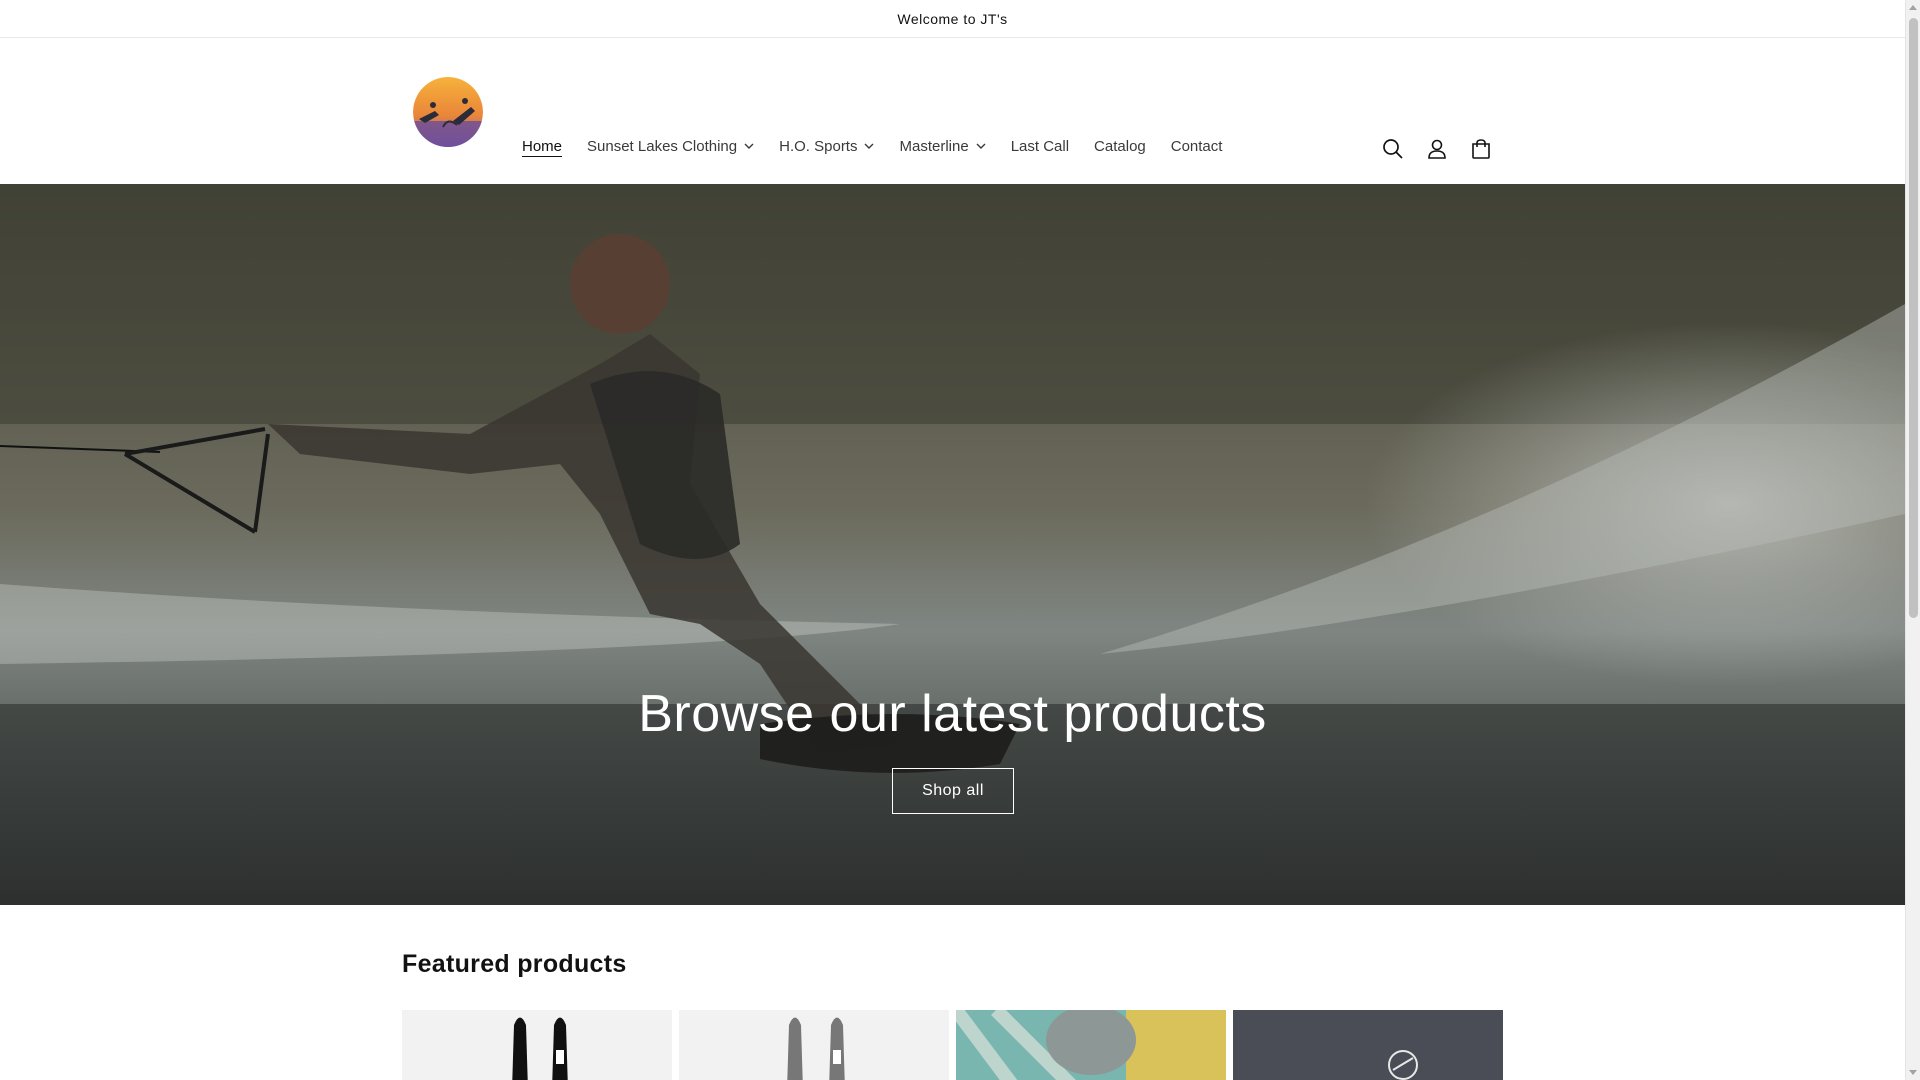 This screenshot has width=1920, height=1080. What do you see at coordinates (1481, 149) in the screenshot?
I see `cart-icon` at bounding box center [1481, 149].